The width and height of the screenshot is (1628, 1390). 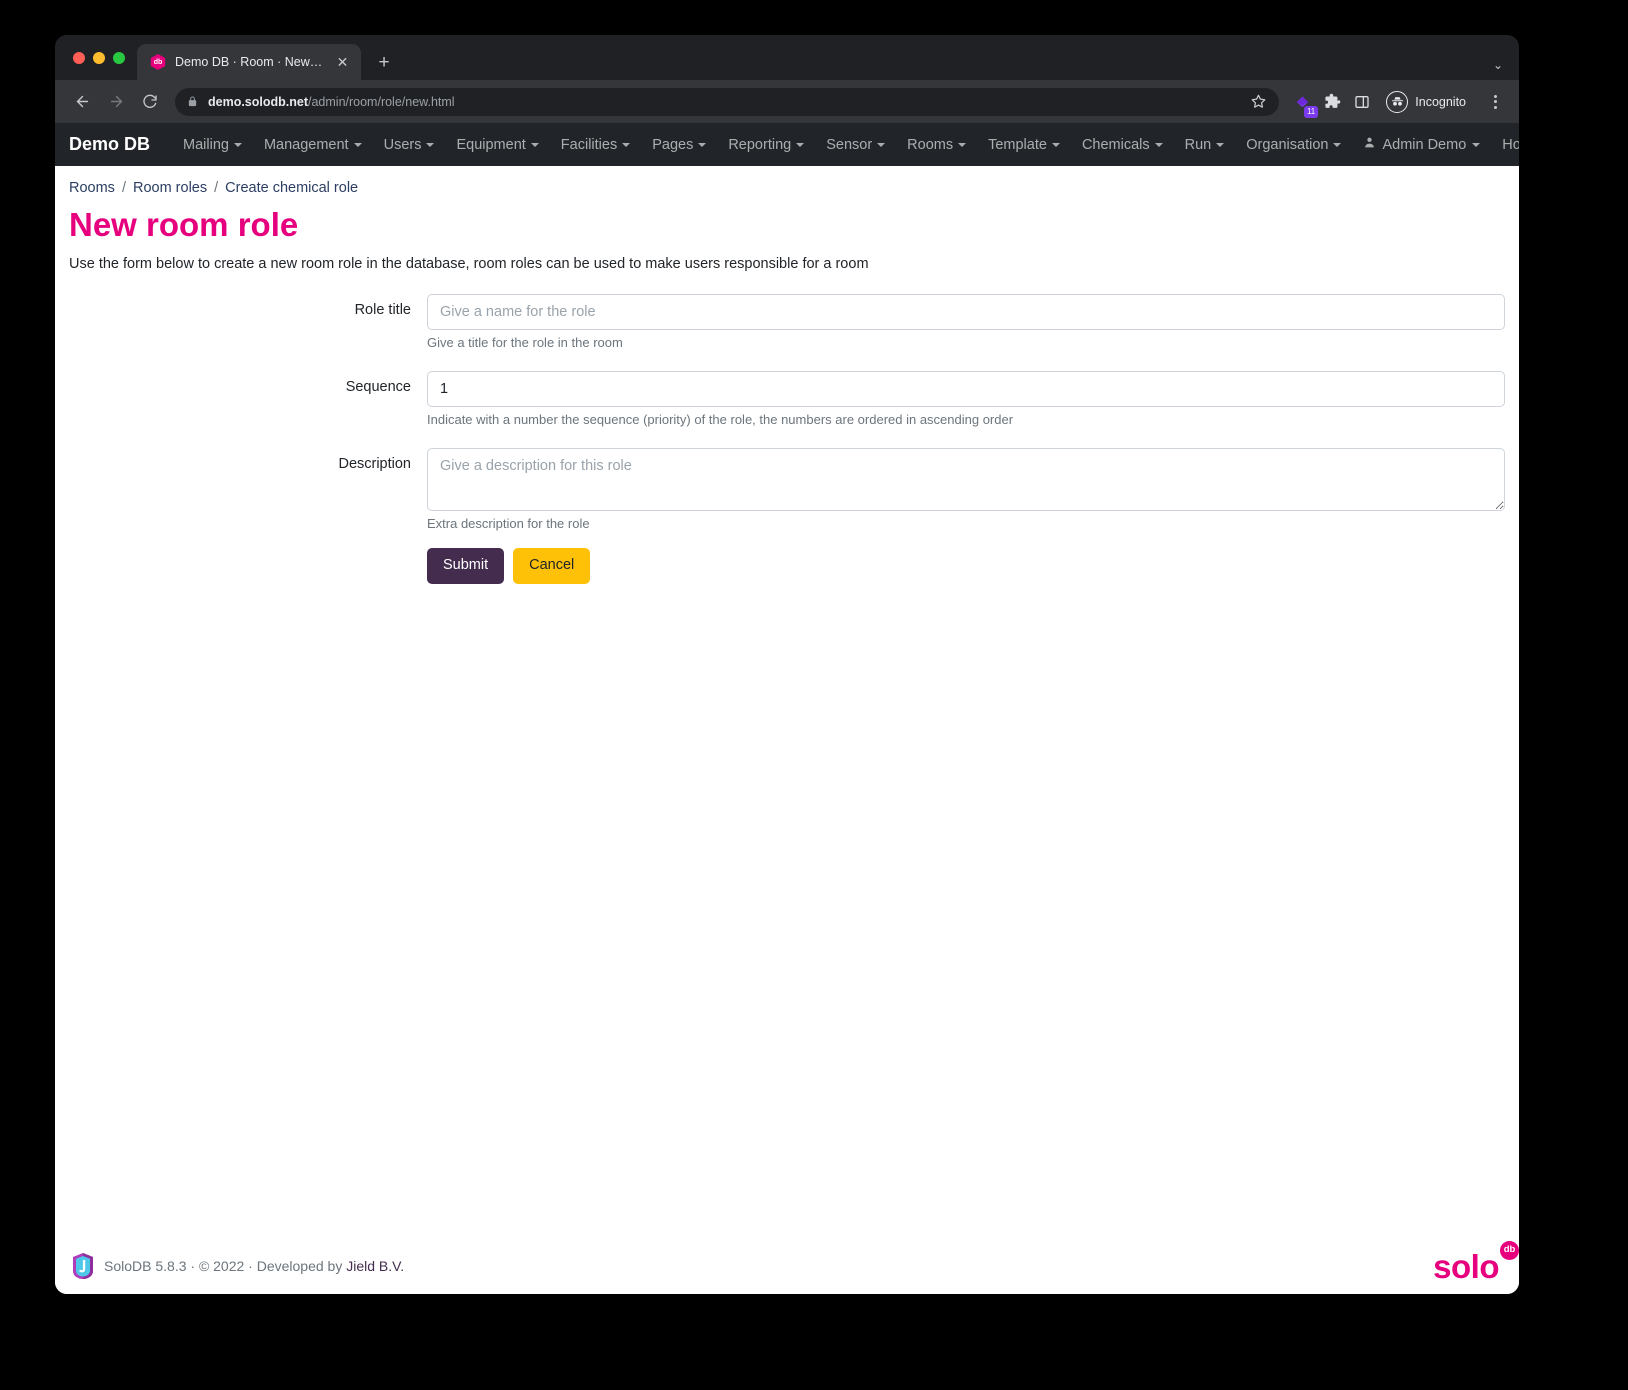 What do you see at coordinates (291, 188) in the screenshot?
I see `breadcrumb-item-create-chemical-role: Create chemical role` at bounding box center [291, 188].